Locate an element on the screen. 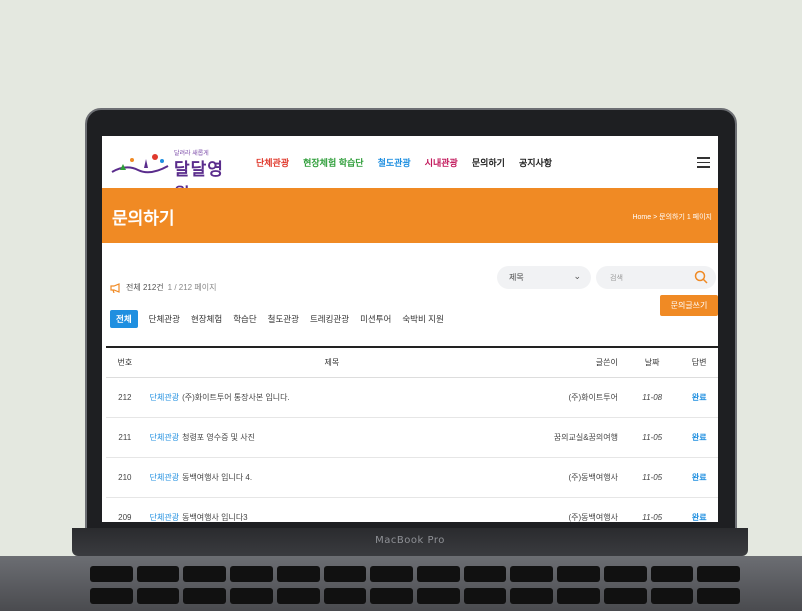 The height and width of the screenshot is (611, 802). row-author: 꿈의교실&꿈의여행 is located at coordinates (585, 437).